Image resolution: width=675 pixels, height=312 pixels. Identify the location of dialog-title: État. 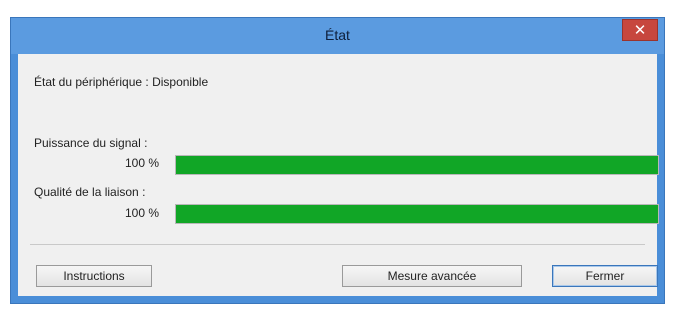
(337, 35).